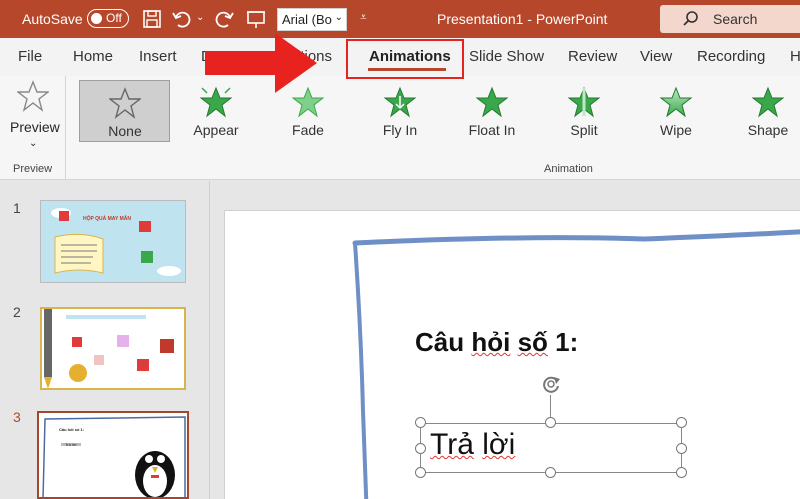  I want to click on question-heading: Câu hỏi số 1:, so click(496, 342).